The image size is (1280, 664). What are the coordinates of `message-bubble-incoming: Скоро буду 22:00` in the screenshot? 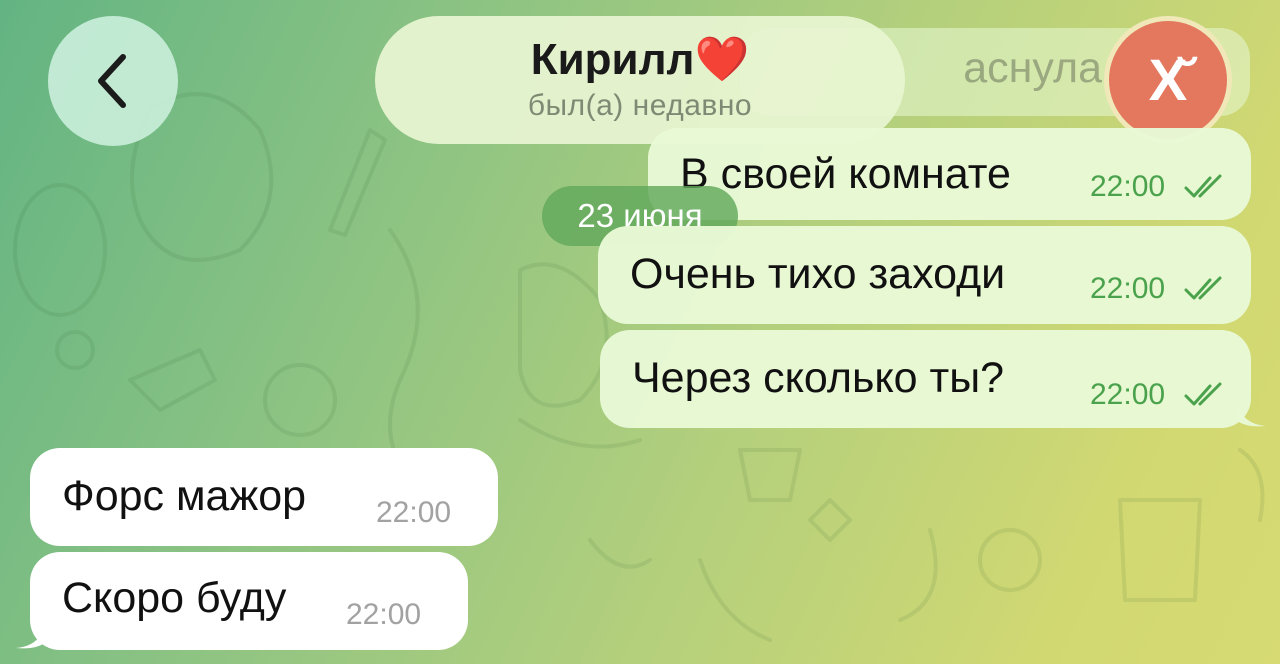 It's located at (249, 601).